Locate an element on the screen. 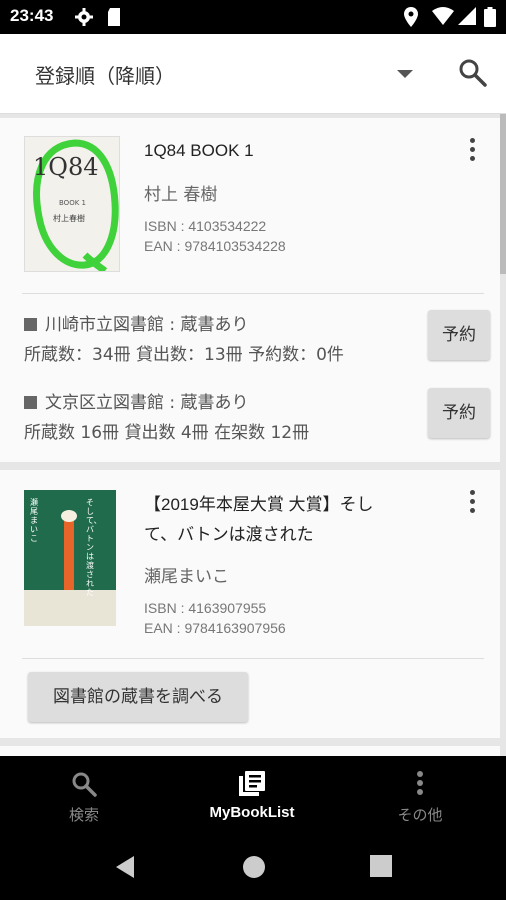 Image resolution: width=506 pixels, height=900 pixels. wifi-icon is located at coordinates (443, 16).